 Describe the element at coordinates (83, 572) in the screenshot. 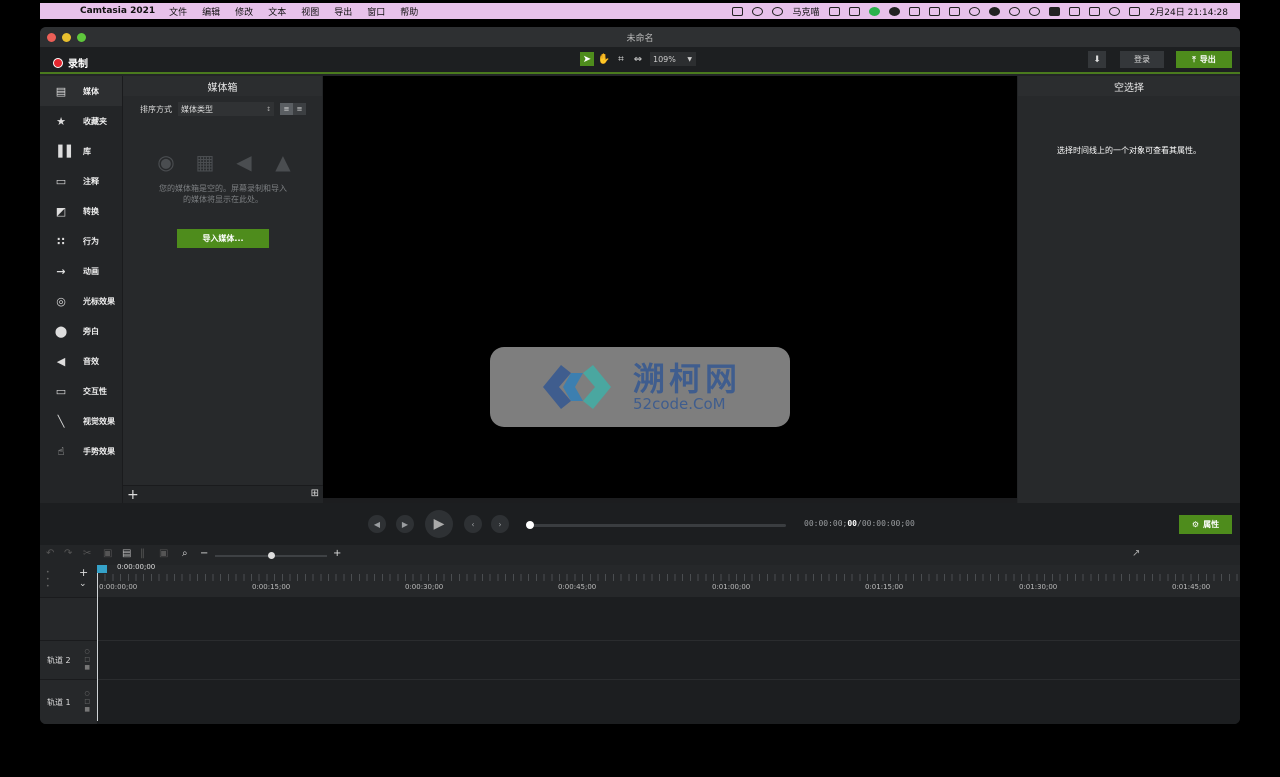

I see `add-track-icon: +` at that location.